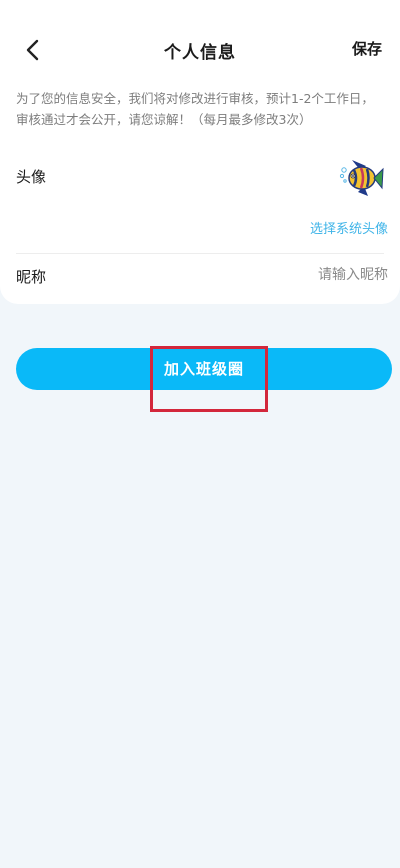  What do you see at coordinates (200, 253) in the screenshot?
I see `divider` at bounding box center [200, 253].